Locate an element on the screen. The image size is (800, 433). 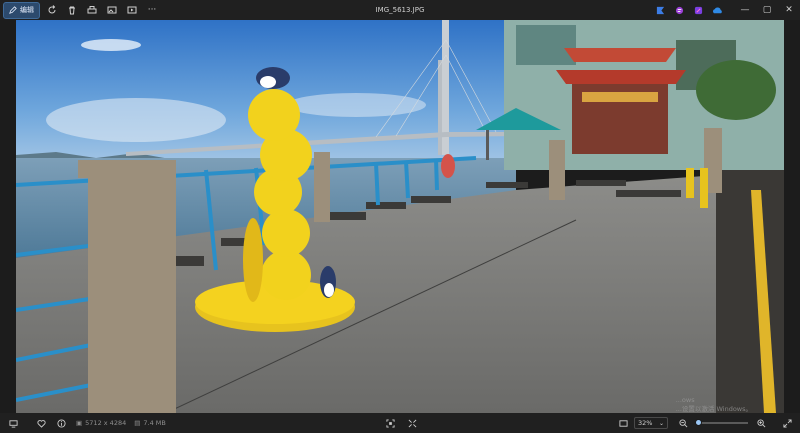
fit-to-window-icon is located at coordinates (390, 423).